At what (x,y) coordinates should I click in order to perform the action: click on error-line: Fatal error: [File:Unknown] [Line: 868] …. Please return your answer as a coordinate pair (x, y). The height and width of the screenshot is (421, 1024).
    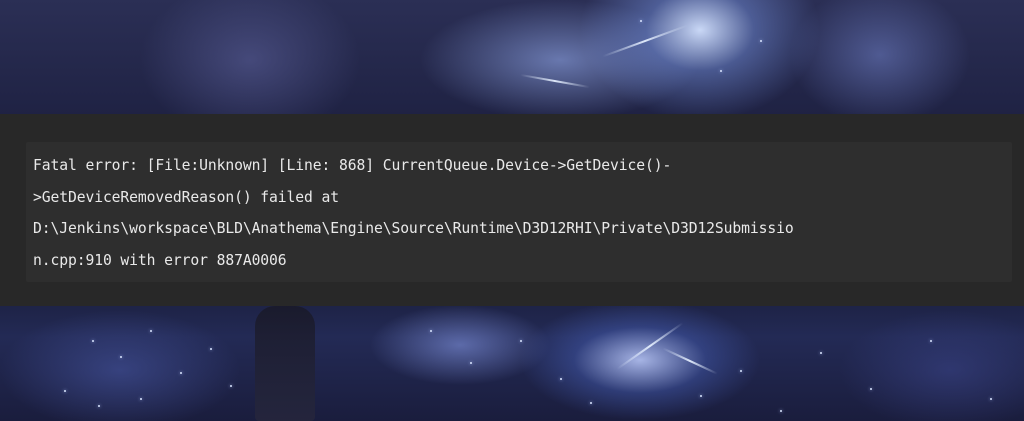
    Looking at the image, I should click on (352, 165).